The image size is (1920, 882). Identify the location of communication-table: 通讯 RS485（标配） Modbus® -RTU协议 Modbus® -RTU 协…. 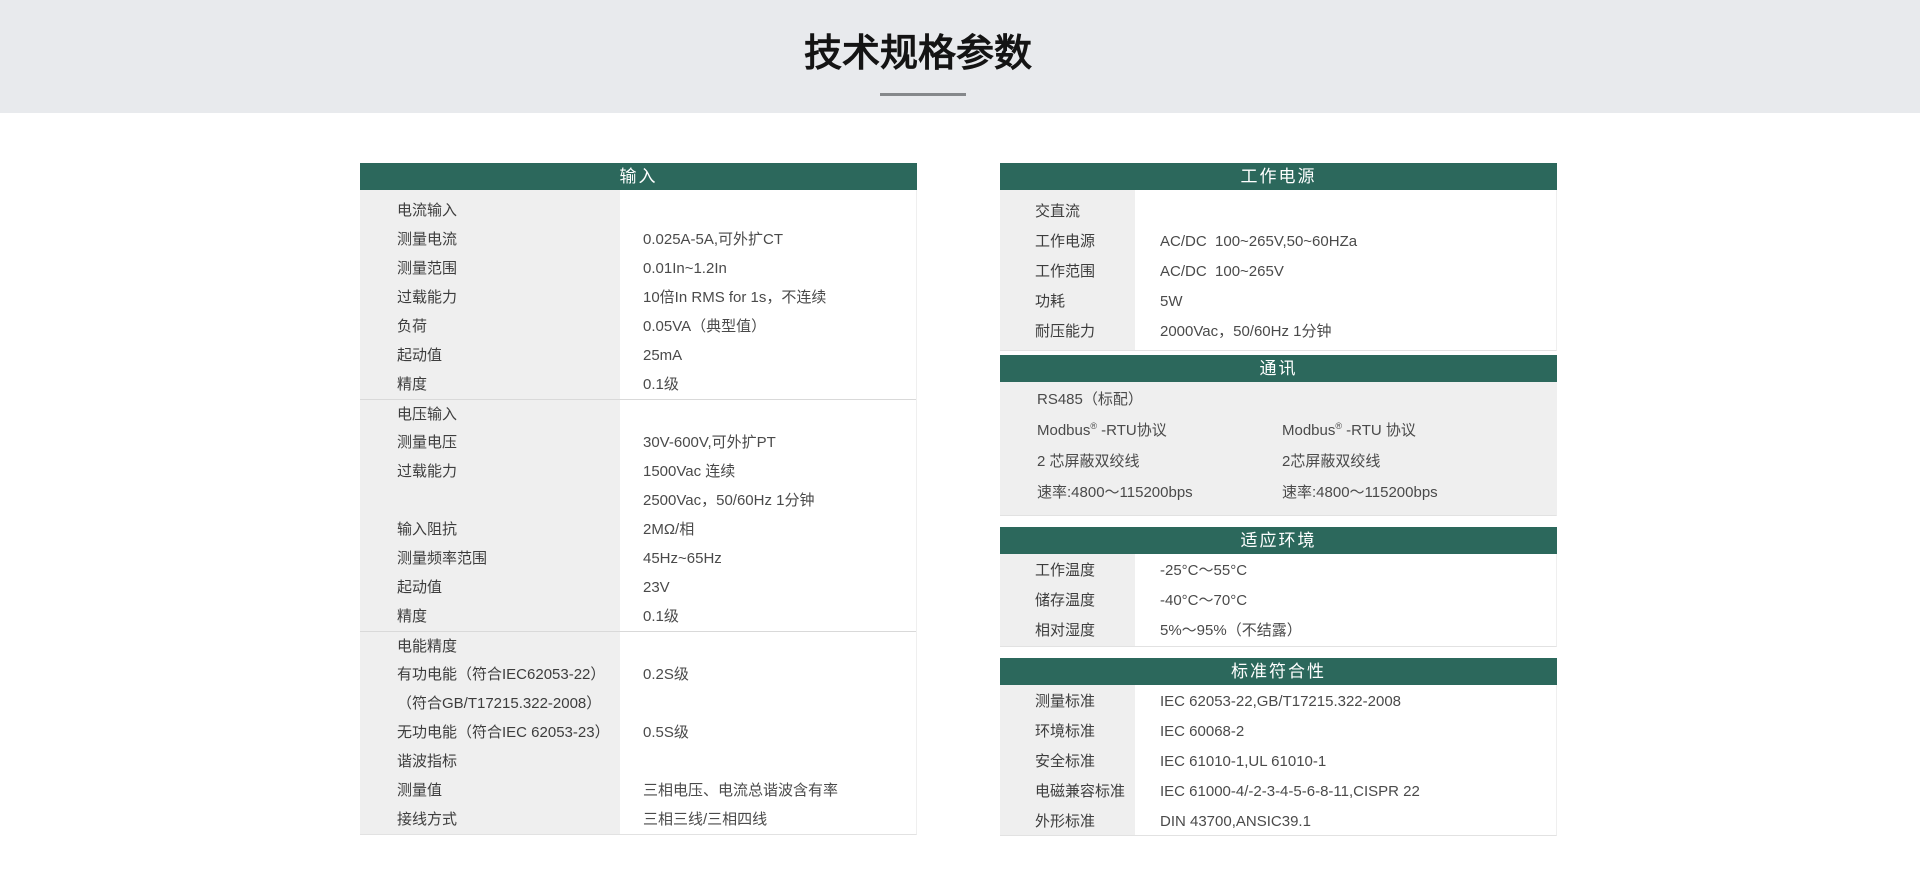
(1278, 435).